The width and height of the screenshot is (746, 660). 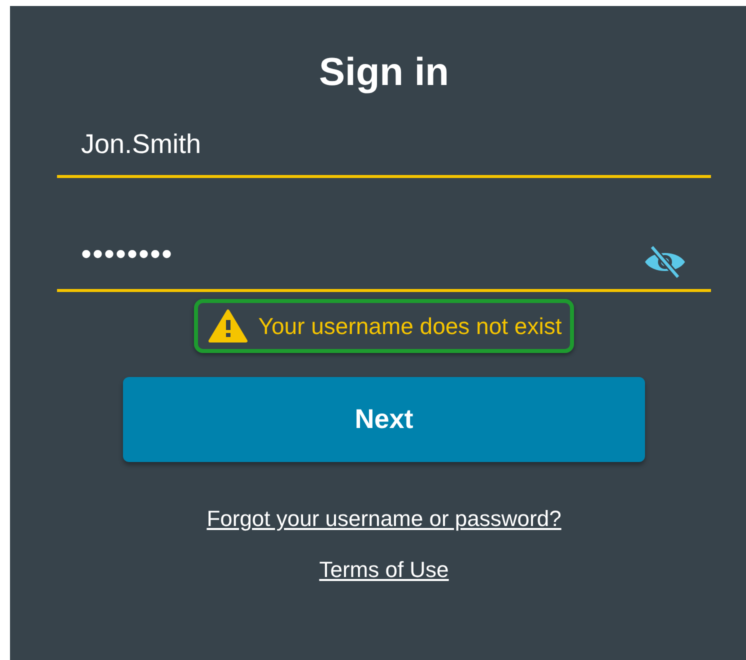 What do you see at coordinates (410, 326) in the screenshot?
I see `error-message: Your username does not exist` at bounding box center [410, 326].